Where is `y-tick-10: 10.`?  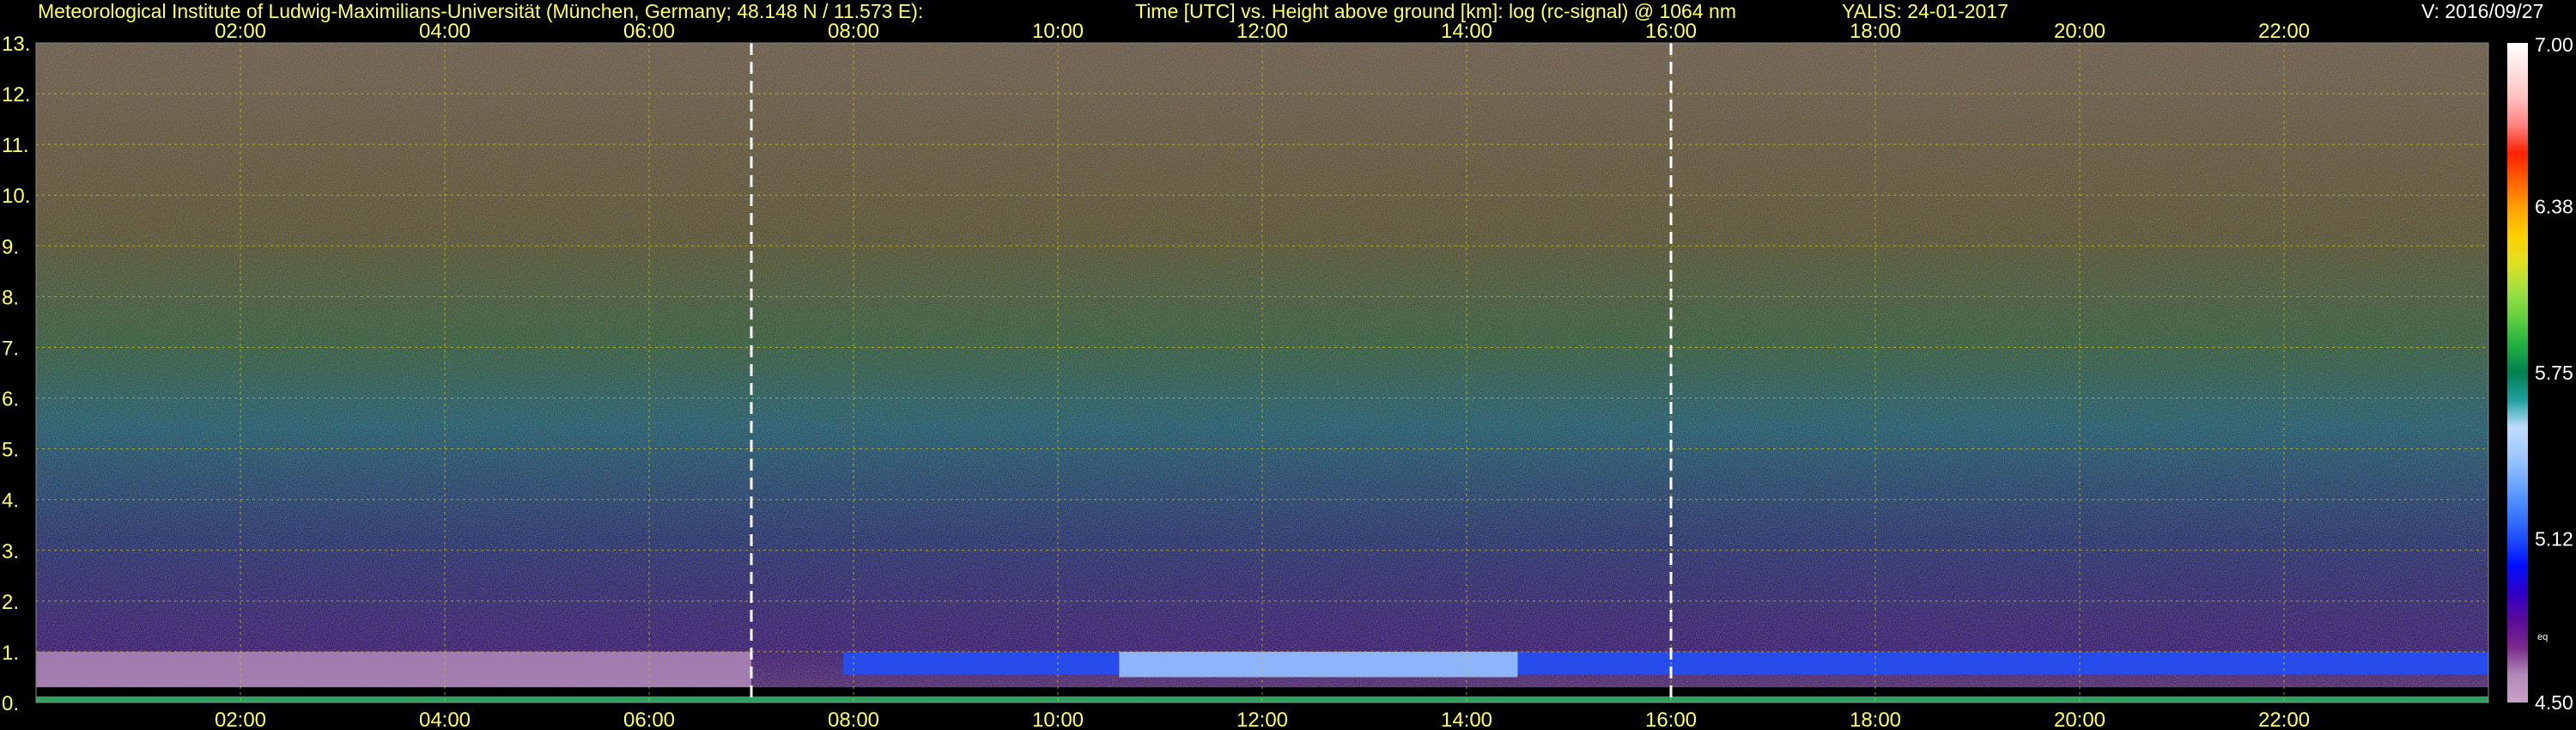 y-tick-10: 10. is located at coordinates (16, 196).